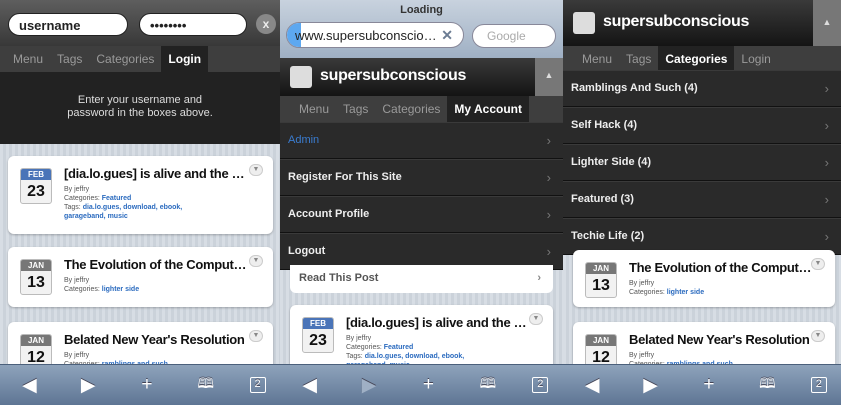 The height and width of the screenshot is (405, 841). I want to click on post-meta: By jeffry Categories: lighter side, so click(666, 288).